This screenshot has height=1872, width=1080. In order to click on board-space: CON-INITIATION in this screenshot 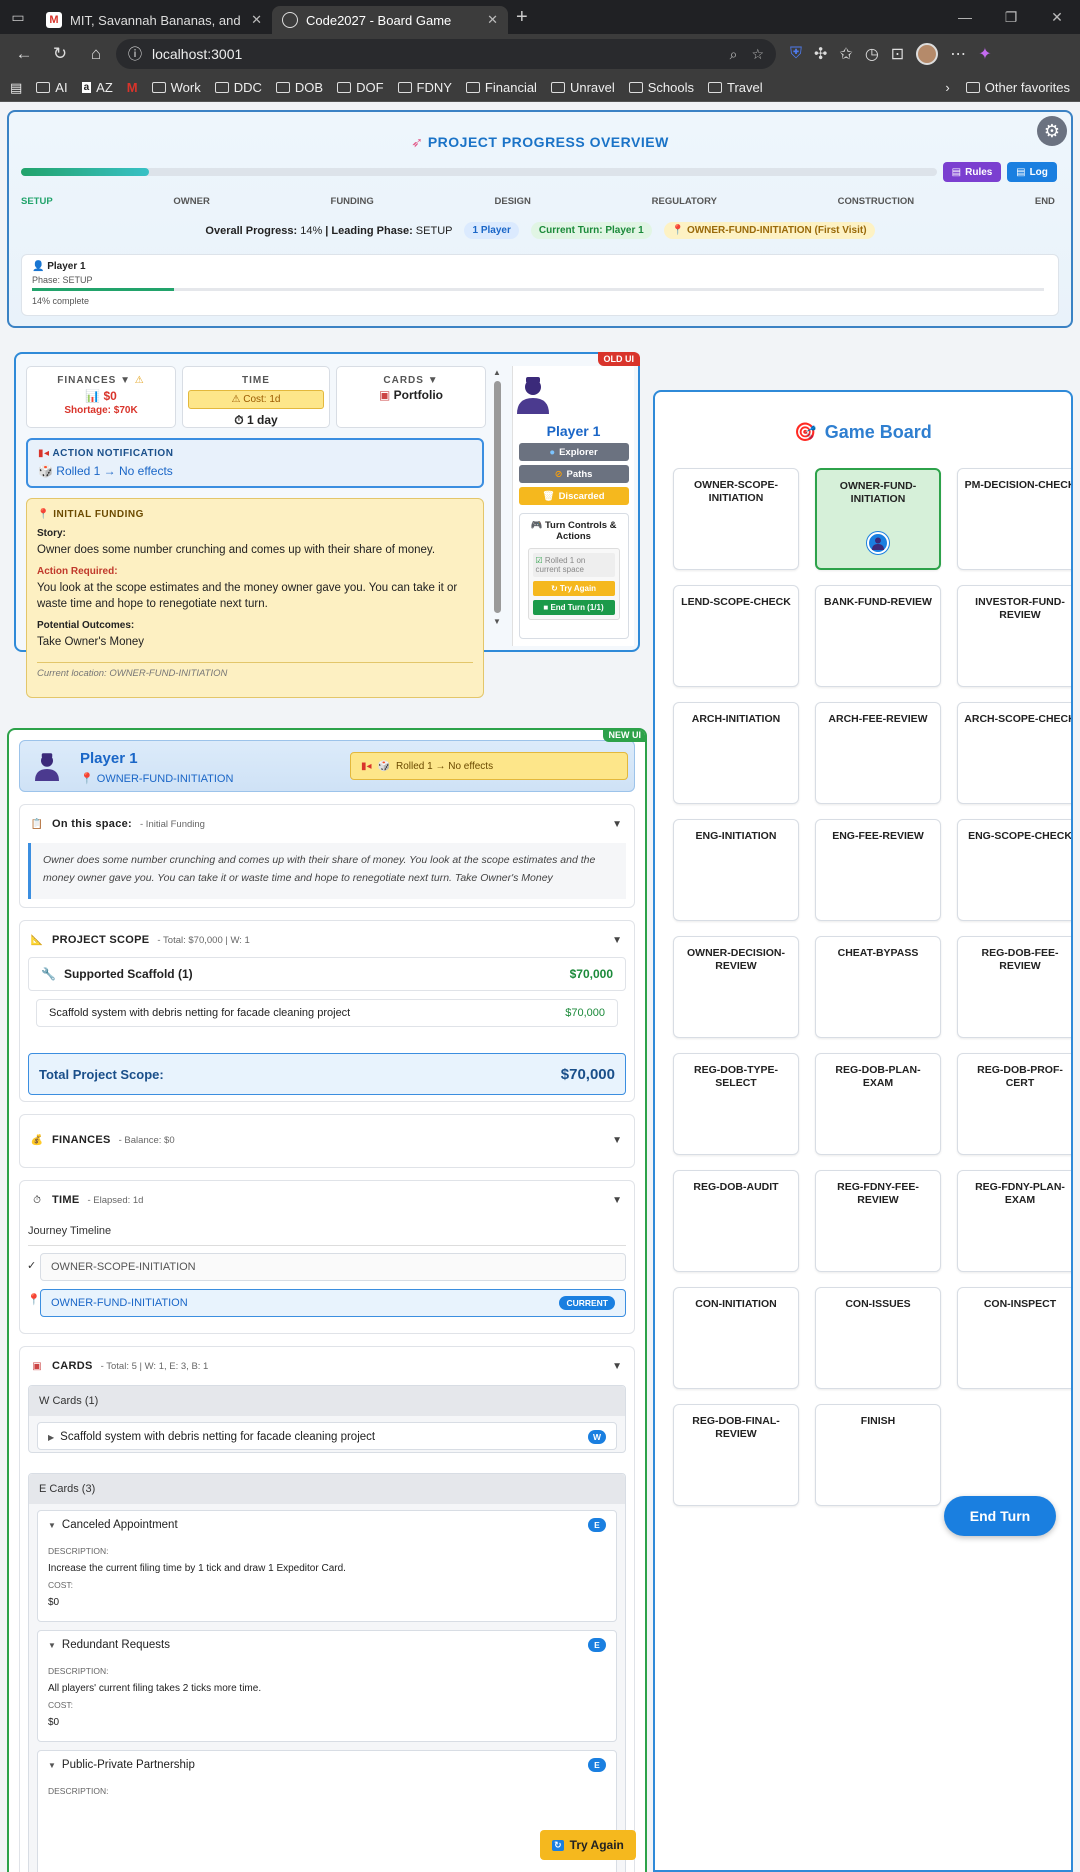, I will do `click(736, 1338)`.